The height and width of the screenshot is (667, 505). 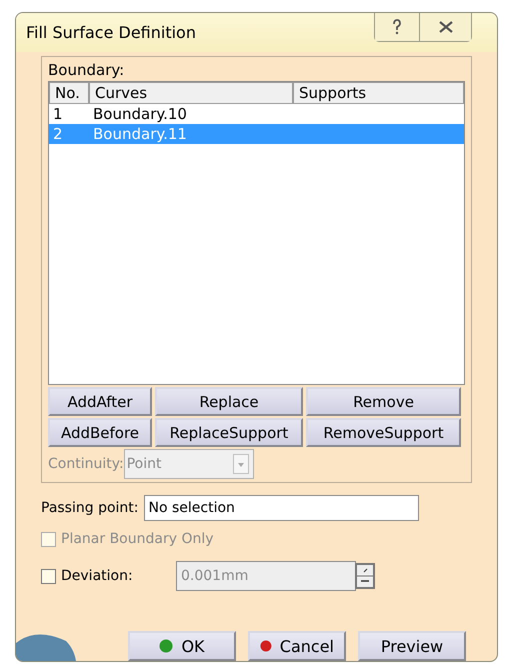 What do you see at coordinates (229, 401) in the screenshot?
I see `command-button: Replace` at bounding box center [229, 401].